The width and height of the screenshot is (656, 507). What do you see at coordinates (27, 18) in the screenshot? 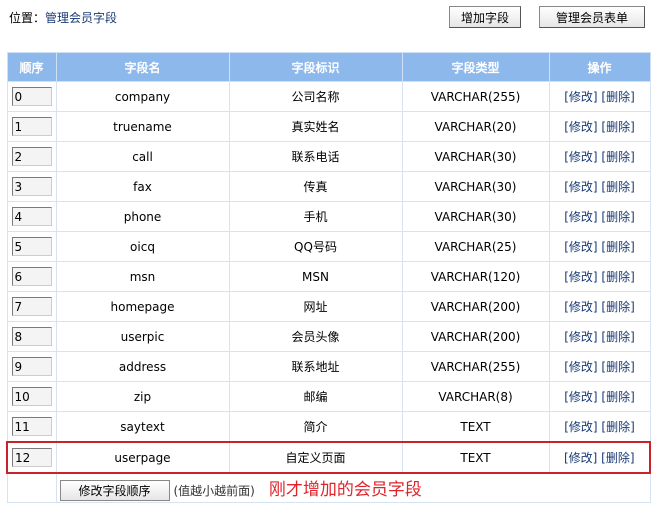
I see `breadcrumb-label: 位置：` at bounding box center [27, 18].